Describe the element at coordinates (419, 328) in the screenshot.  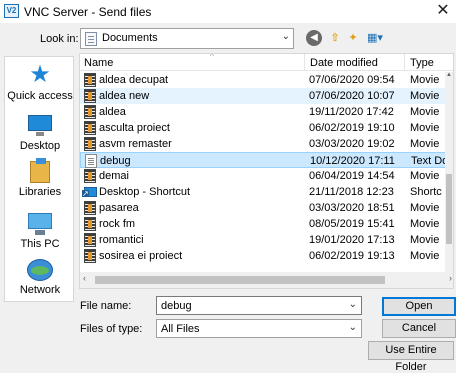
I see `cancel-button: Cancel` at that location.